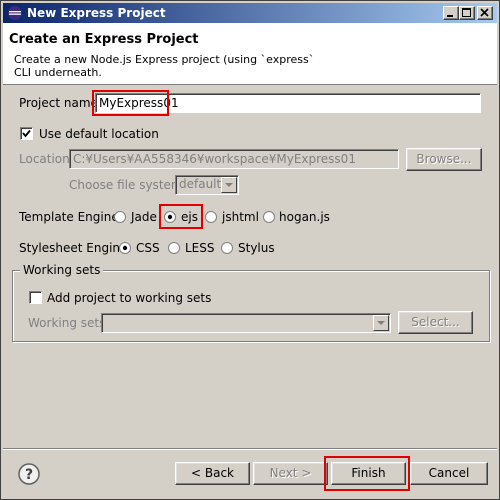 Image resolution: width=500 pixels, height=500 pixels. What do you see at coordinates (96, 13) in the screenshot?
I see `window-title: New Express Project` at bounding box center [96, 13].